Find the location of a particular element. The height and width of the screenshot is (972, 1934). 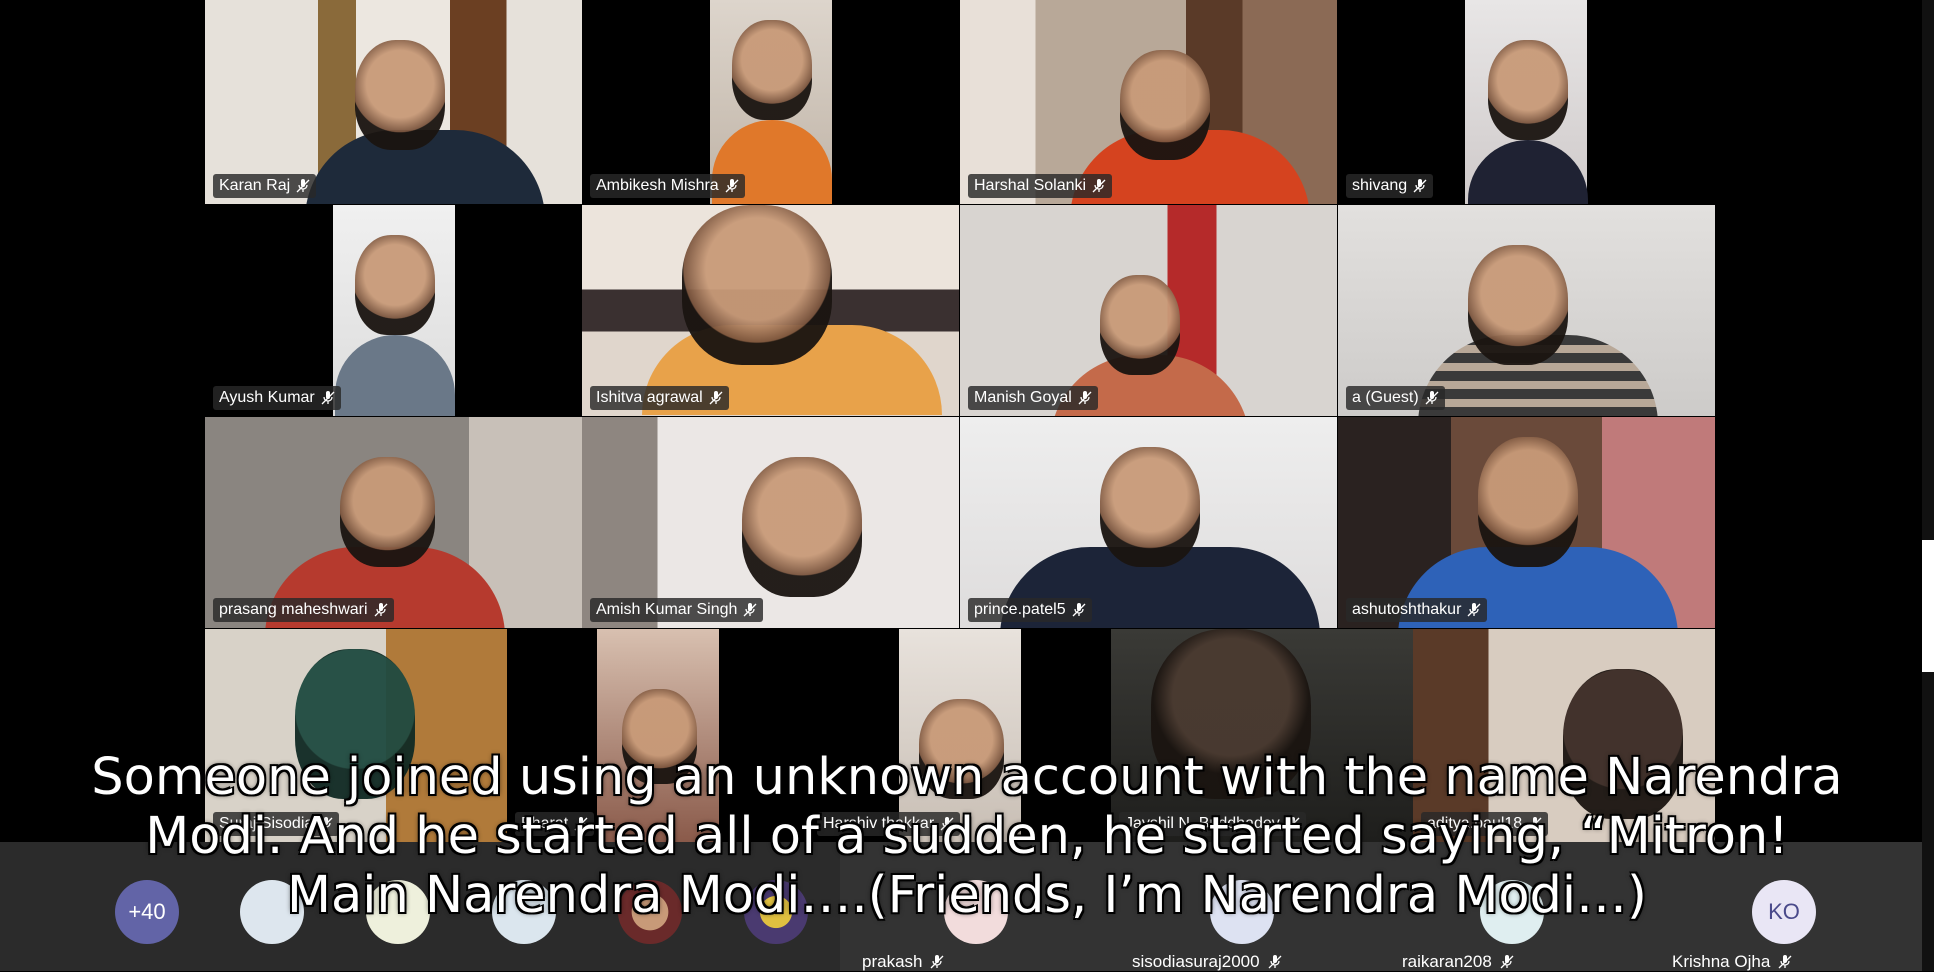

participant-name-tag: ashutoshthakur is located at coordinates (1417, 610).